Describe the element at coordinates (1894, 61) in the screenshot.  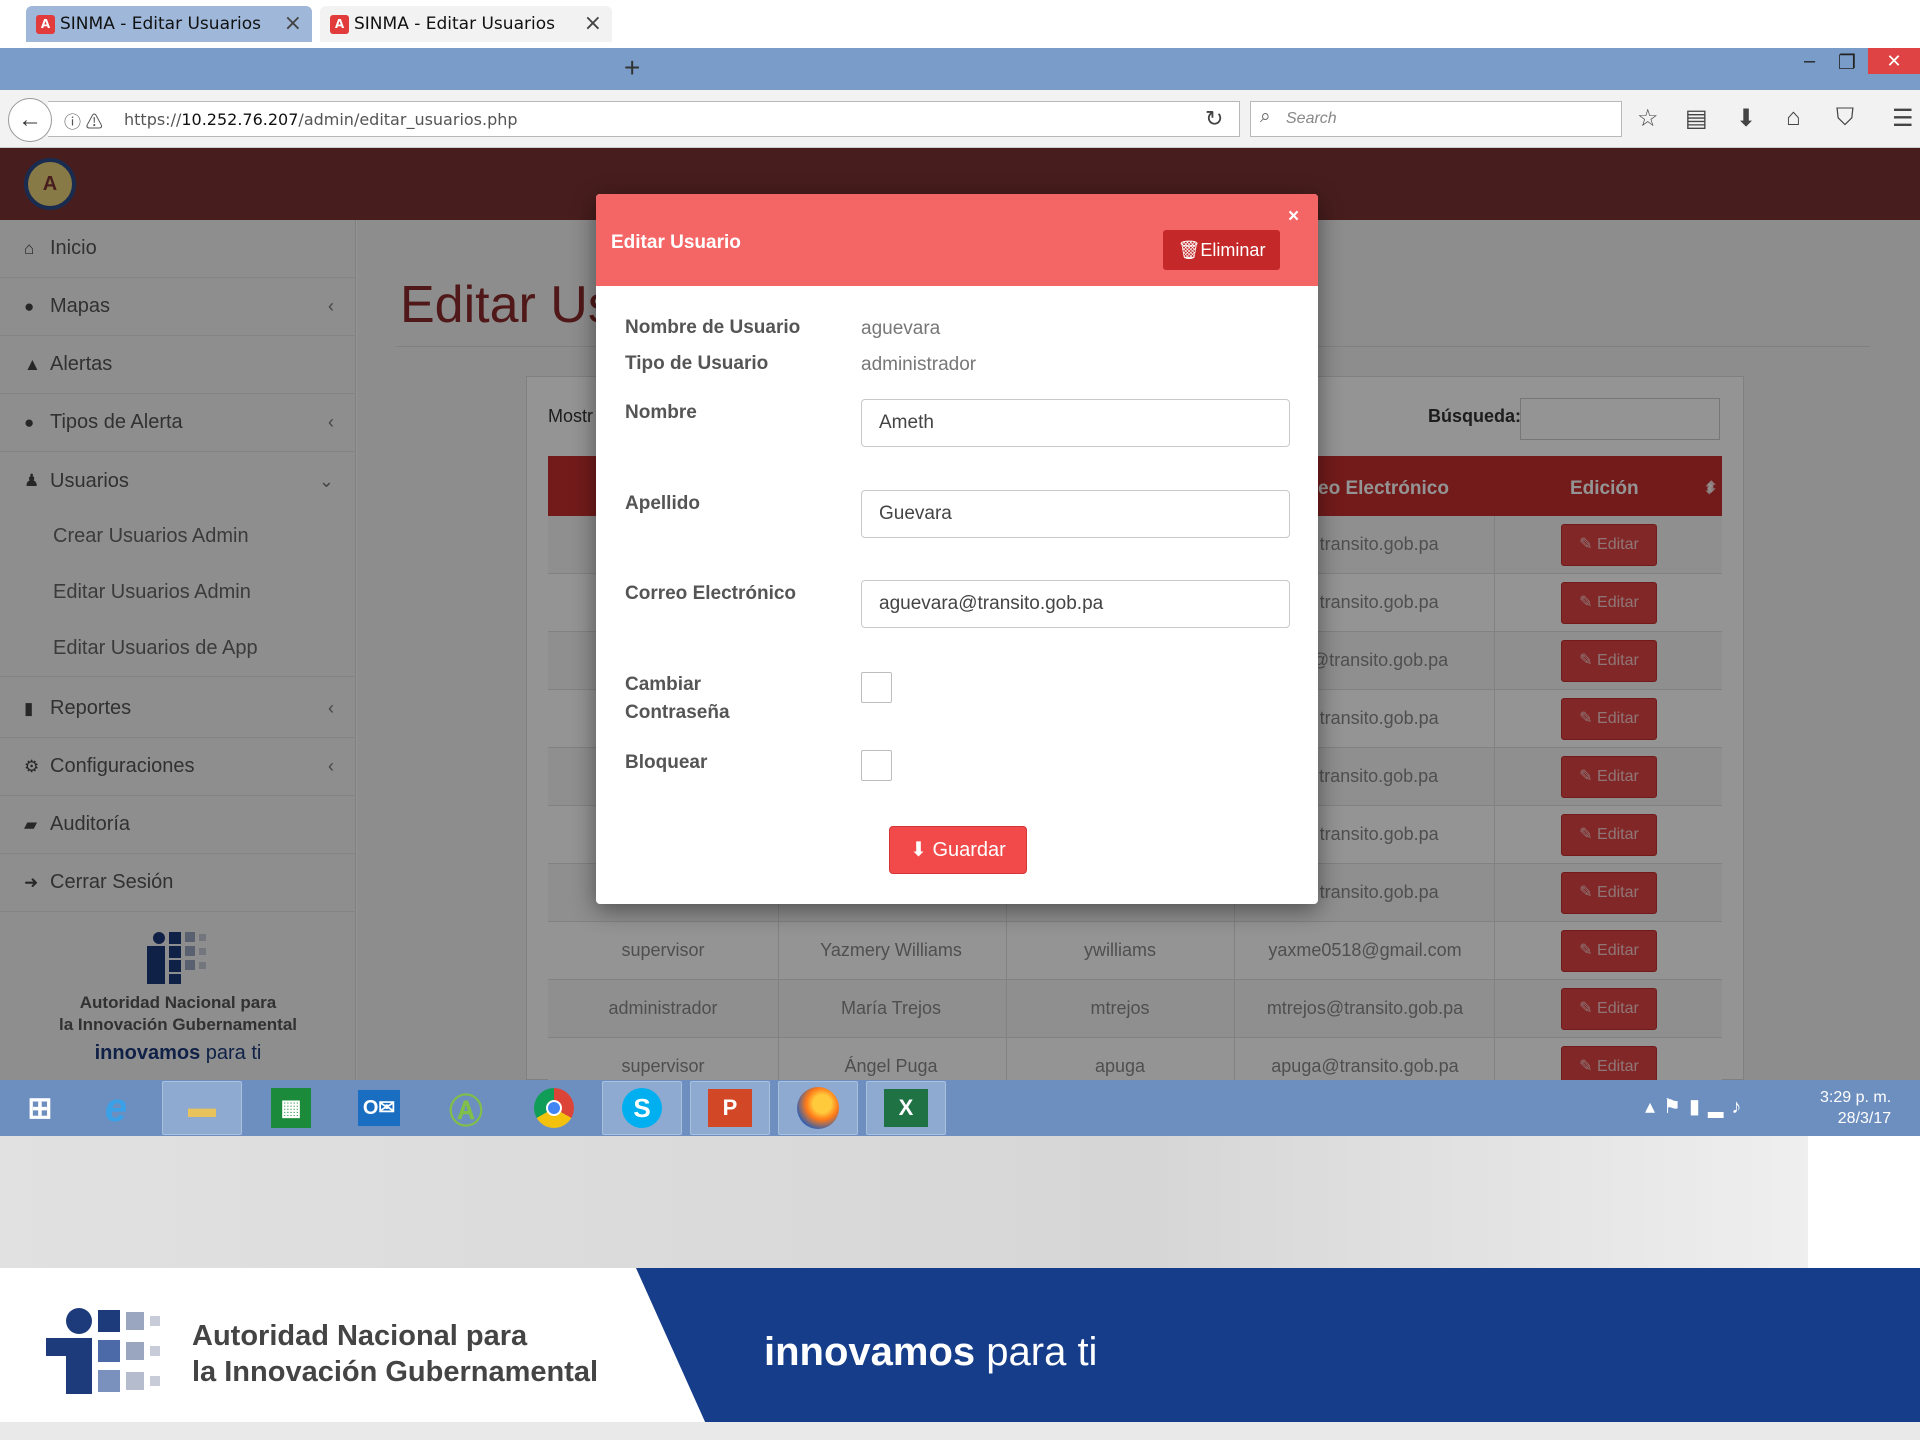
I see `window-close-icon: ✕` at that location.